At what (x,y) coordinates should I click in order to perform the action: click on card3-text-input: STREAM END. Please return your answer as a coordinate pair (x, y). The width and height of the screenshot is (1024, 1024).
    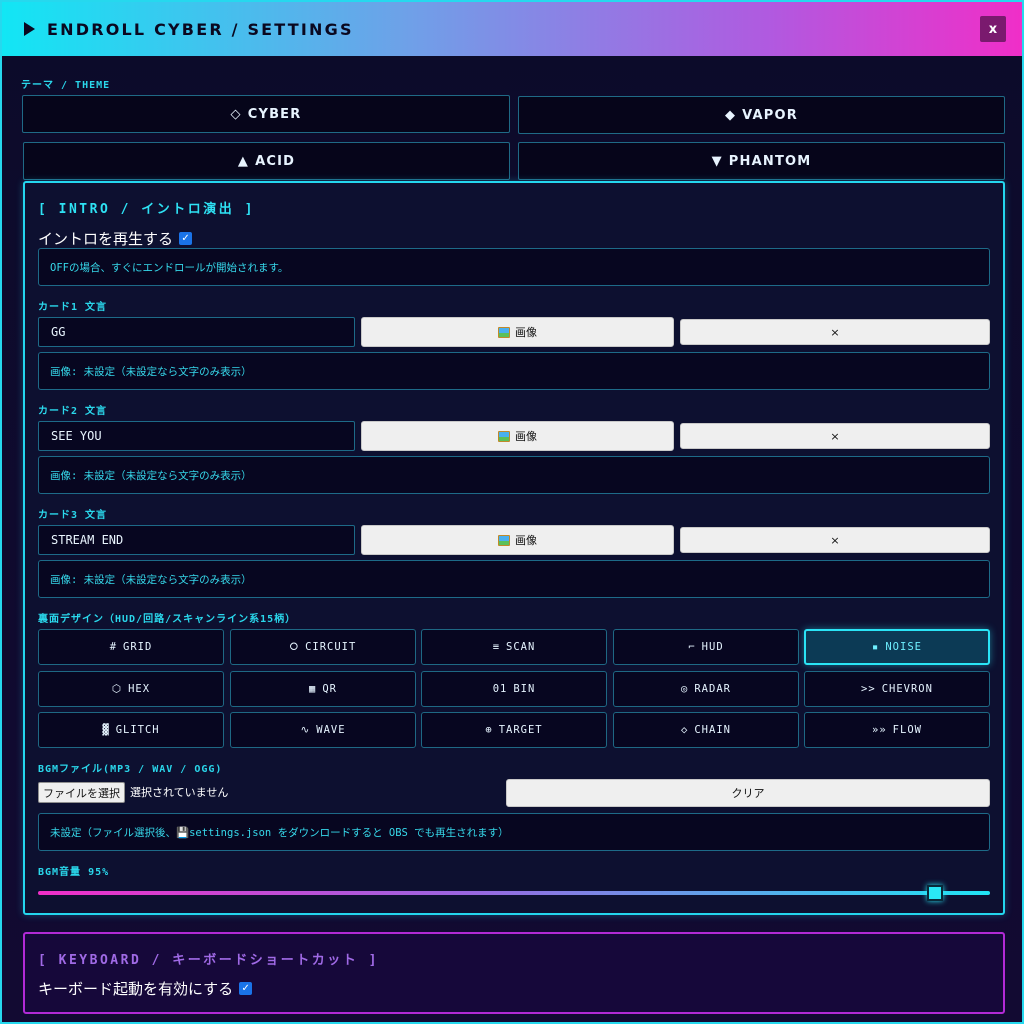
    Looking at the image, I should click on (196, 540).